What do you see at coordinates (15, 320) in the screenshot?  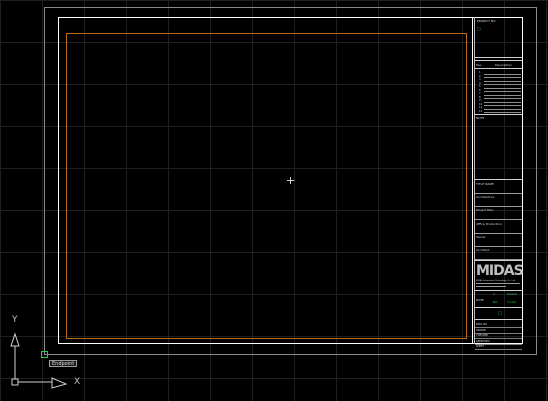 I see `ucs-y-label: Y` at bounding box center [15, 320].